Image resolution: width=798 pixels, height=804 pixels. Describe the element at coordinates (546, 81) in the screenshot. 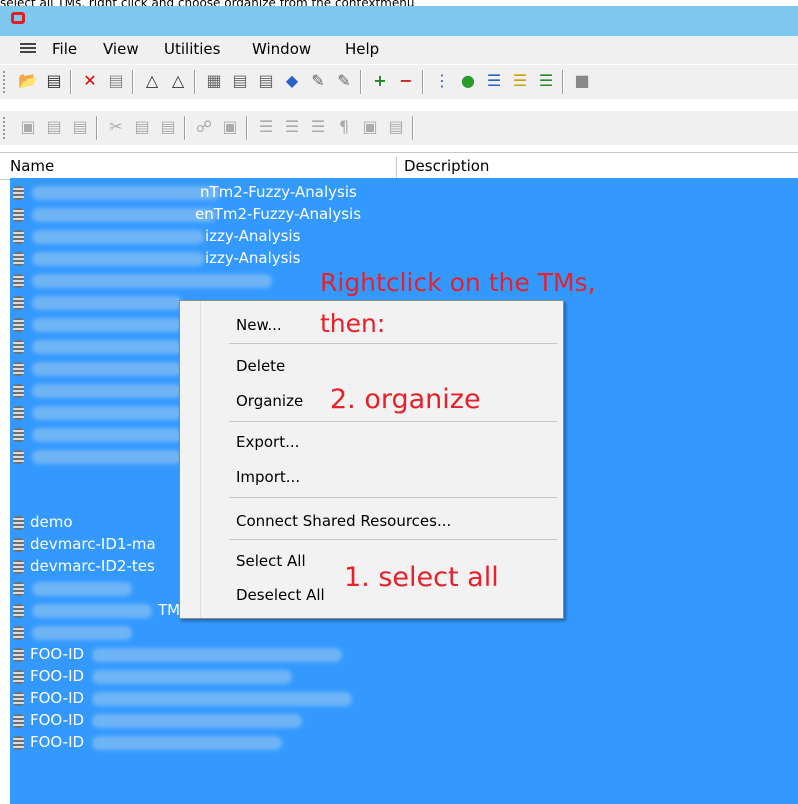

I see `checklist-icon: ☰` at that location.